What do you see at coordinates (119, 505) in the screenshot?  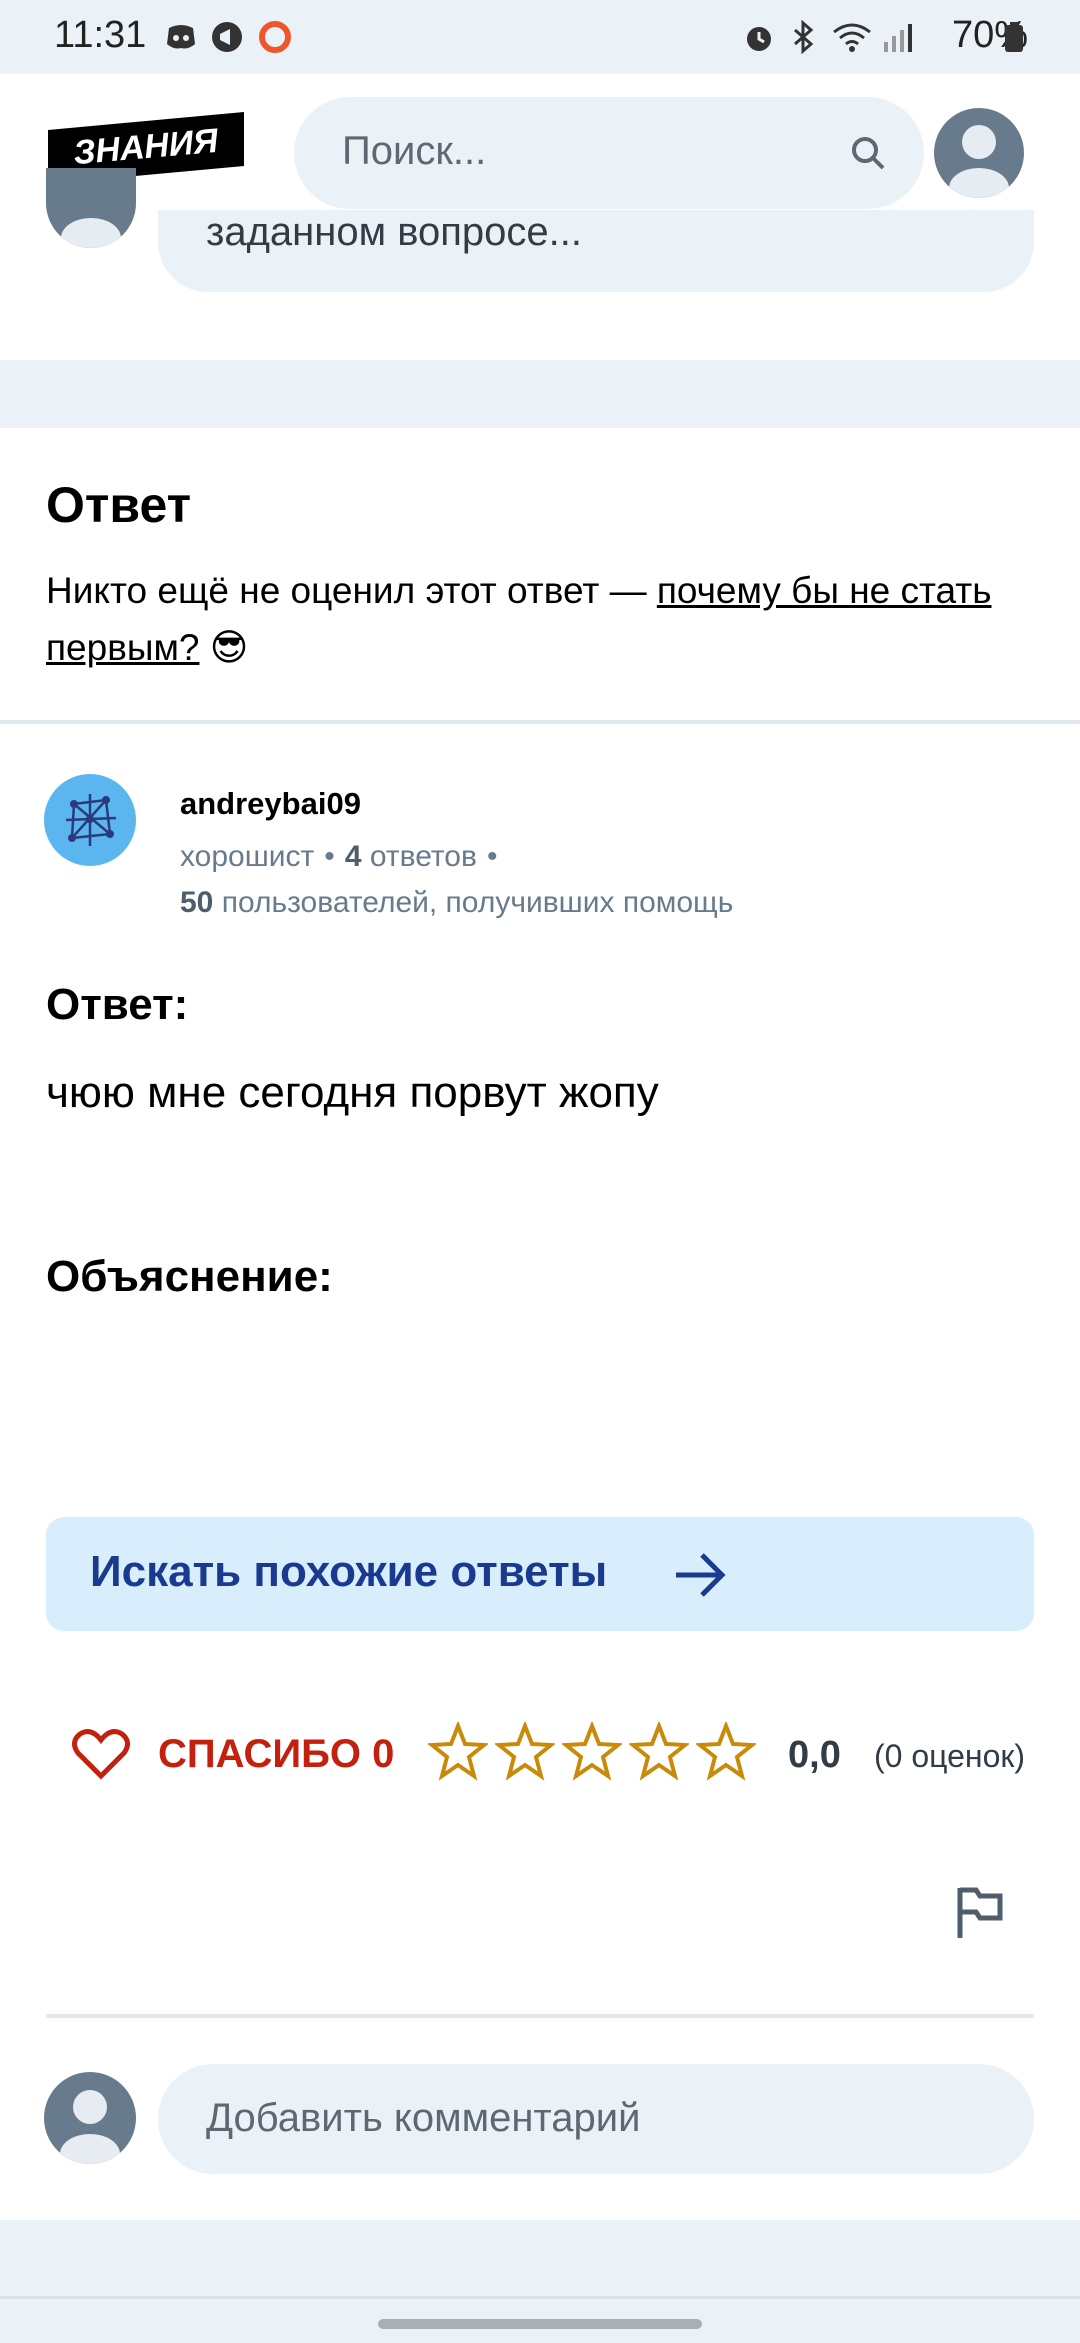 I see `answer-section-title: Ответ` at bounding box center [119, 505].